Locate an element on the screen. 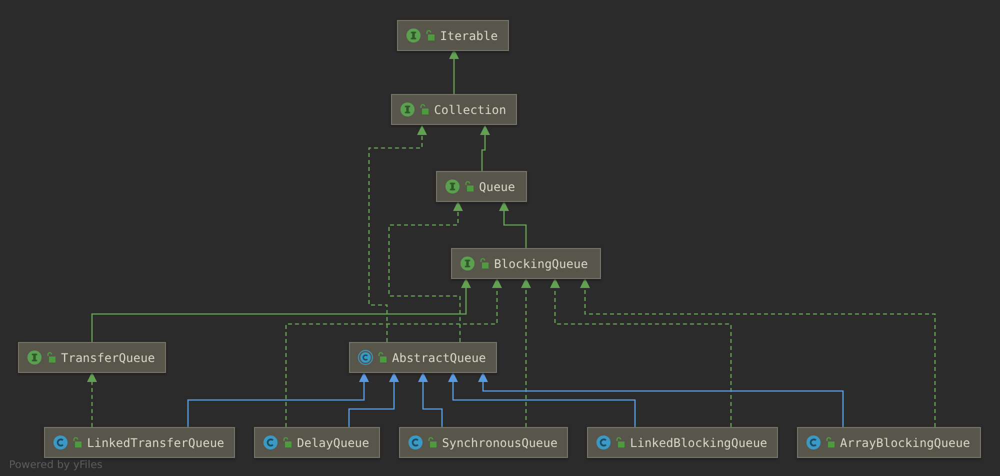  node-label: LinkedBlockingQueue is located at coordinates (699, 443).